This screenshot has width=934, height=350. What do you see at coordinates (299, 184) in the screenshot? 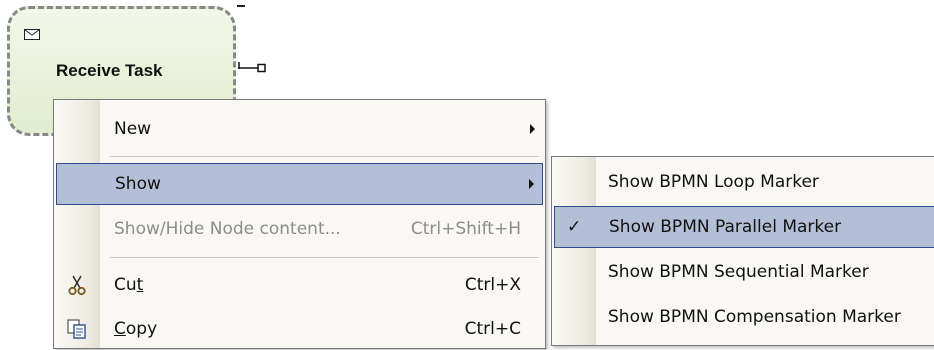
I see `menu-item-show: Show` at bounding box center [299, 184].